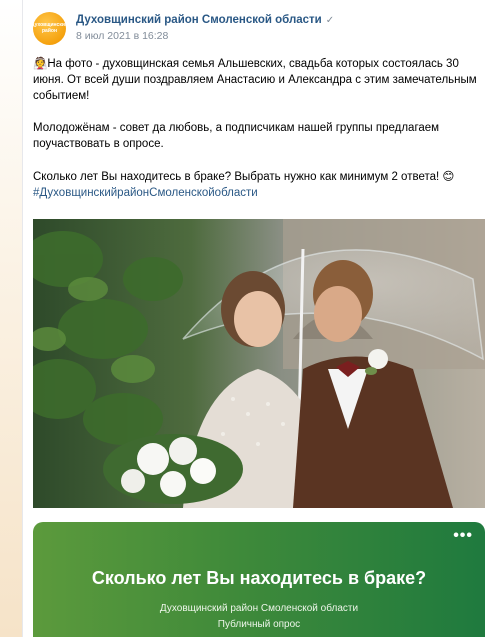 The width and height of the screenshot is (492, 637). Describe the element at coordinates (259, 624) in the screenshot. I see `poll-type: Публичный опрос` at that location.